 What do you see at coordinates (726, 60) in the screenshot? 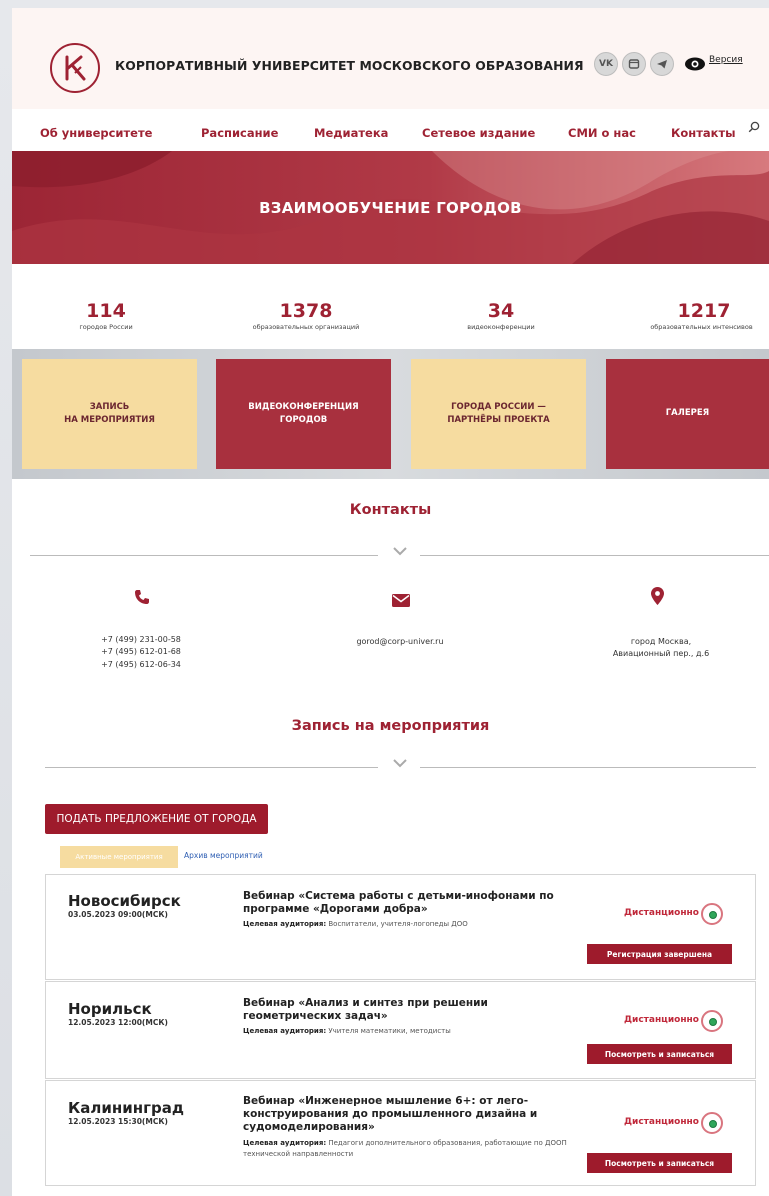
I see `accessibility-version-link: Версия` at bounding box center [726, 60].